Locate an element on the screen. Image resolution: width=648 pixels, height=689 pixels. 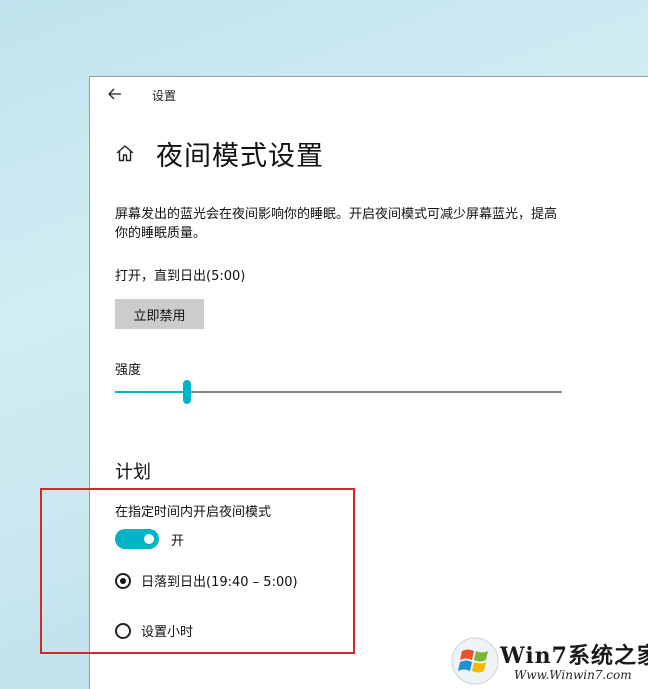
windows-logo-icon is located at coordinates (475, 661).